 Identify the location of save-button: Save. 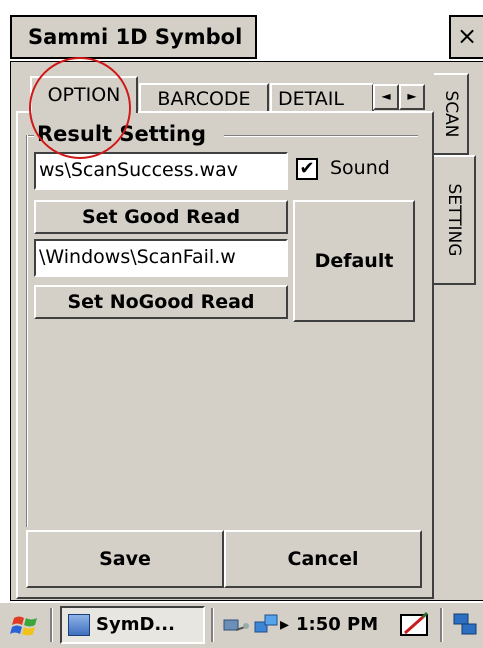
(125, 559).